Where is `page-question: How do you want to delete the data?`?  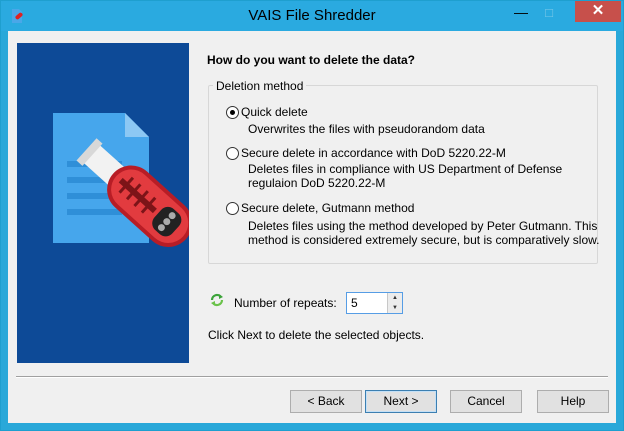
page-question: How do you want to delete the data? is located at coordinates (311, 60).